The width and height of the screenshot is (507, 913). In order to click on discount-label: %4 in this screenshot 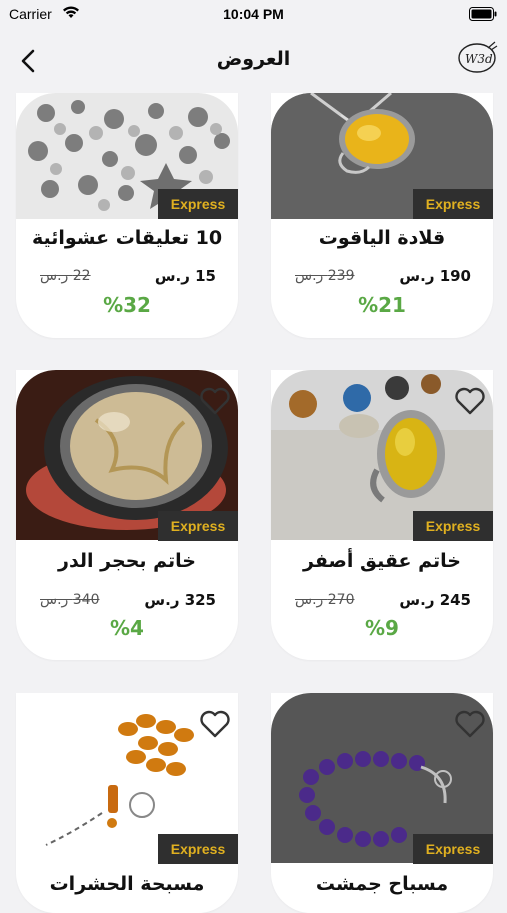, I will do `click(127, 628)`.